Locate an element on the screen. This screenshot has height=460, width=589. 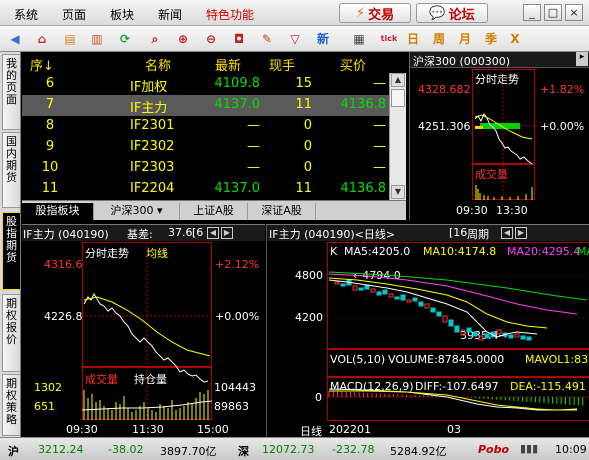
scroll-thumb is located at coordinates (398, 98).